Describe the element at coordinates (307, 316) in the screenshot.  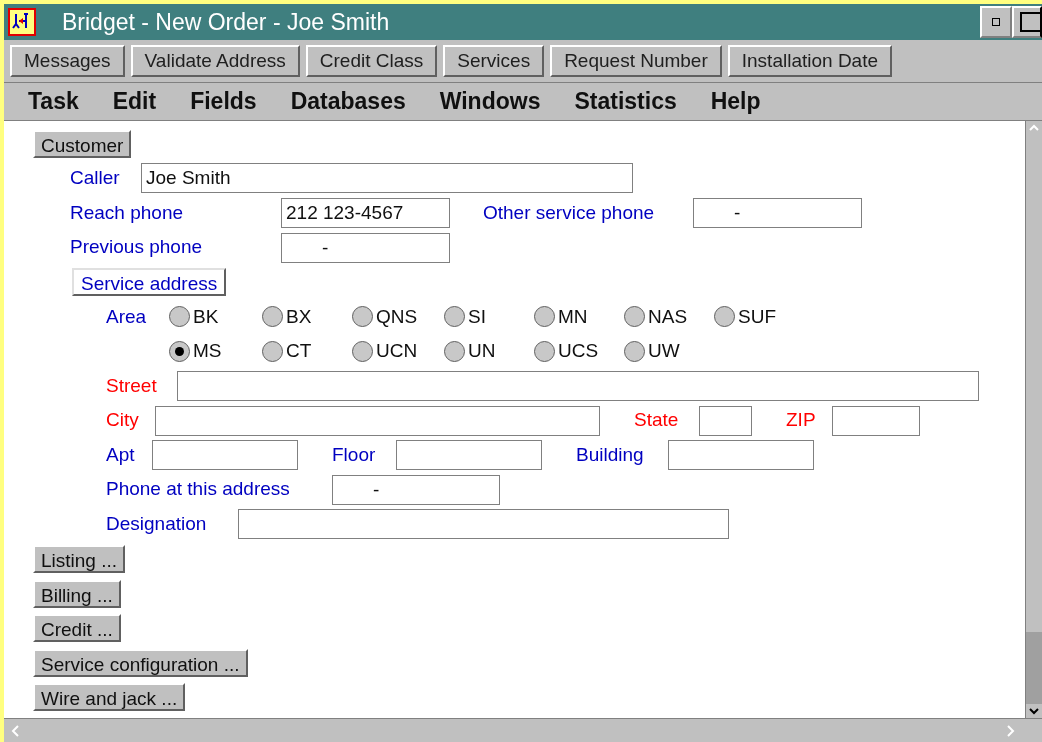
I see `radio-option: BX` at that location.